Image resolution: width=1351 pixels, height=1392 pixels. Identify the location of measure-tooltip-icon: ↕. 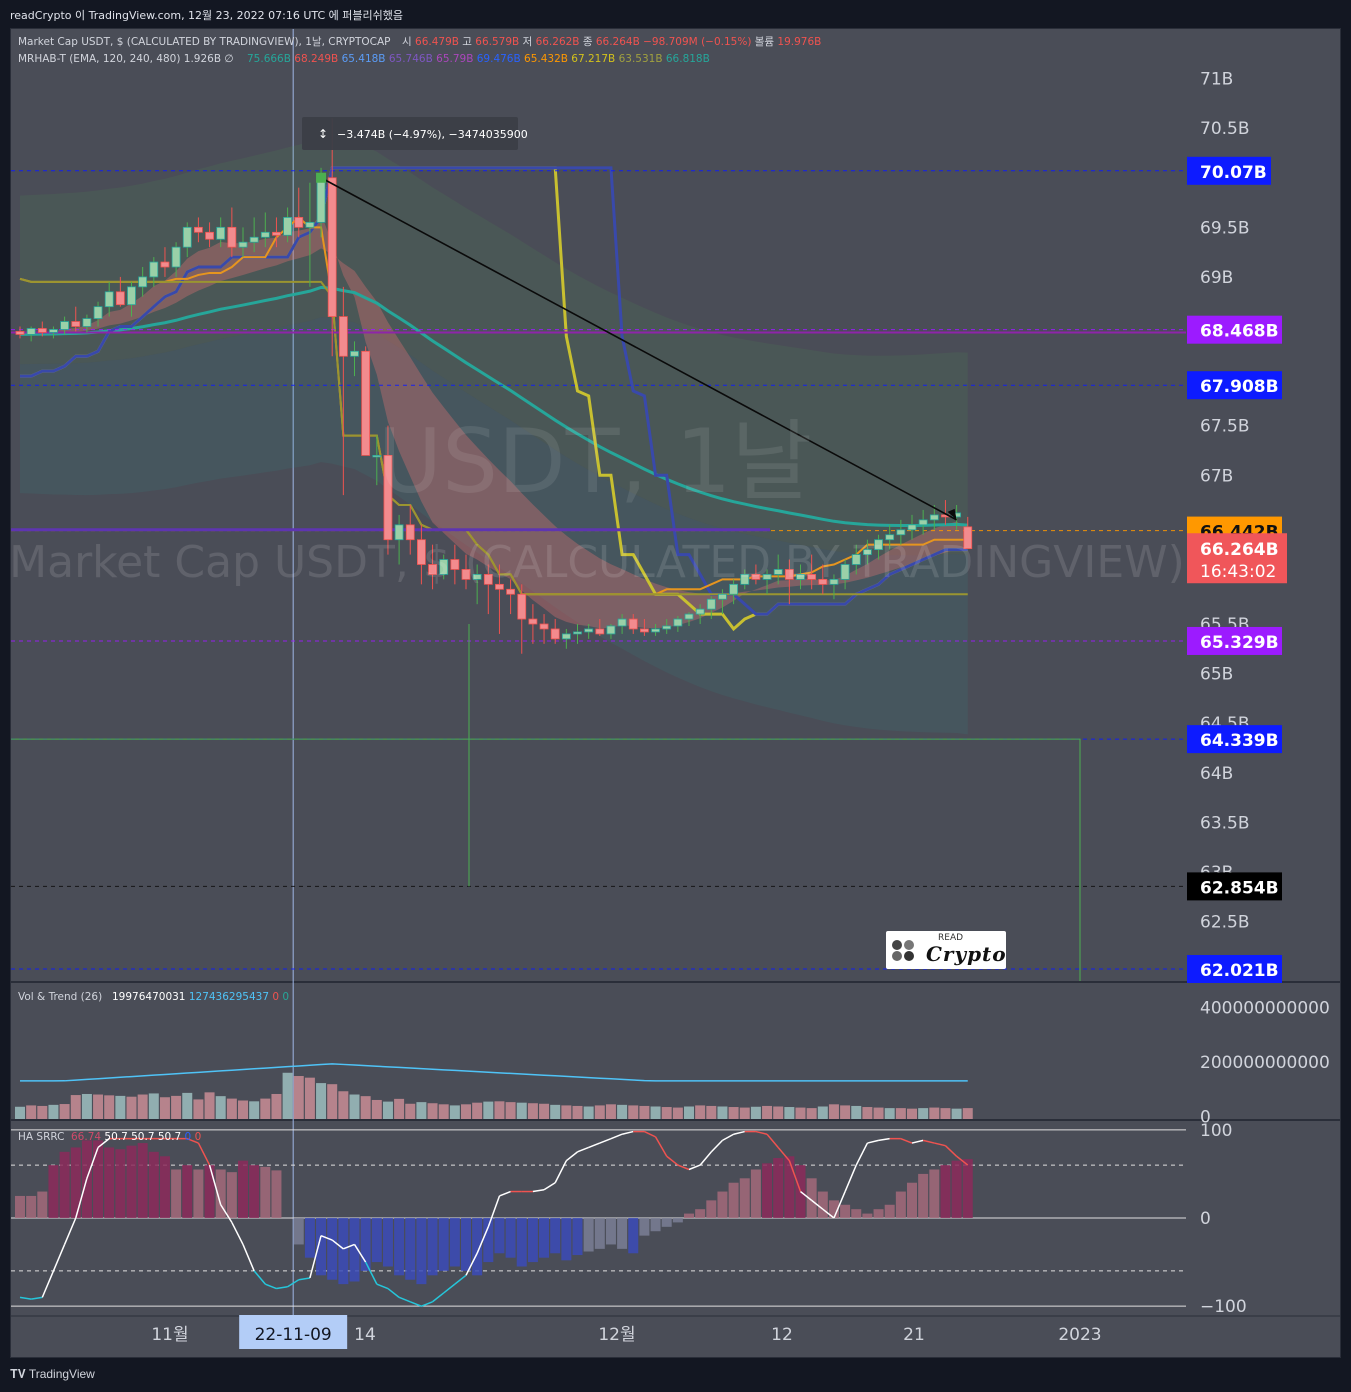
(323, 134).